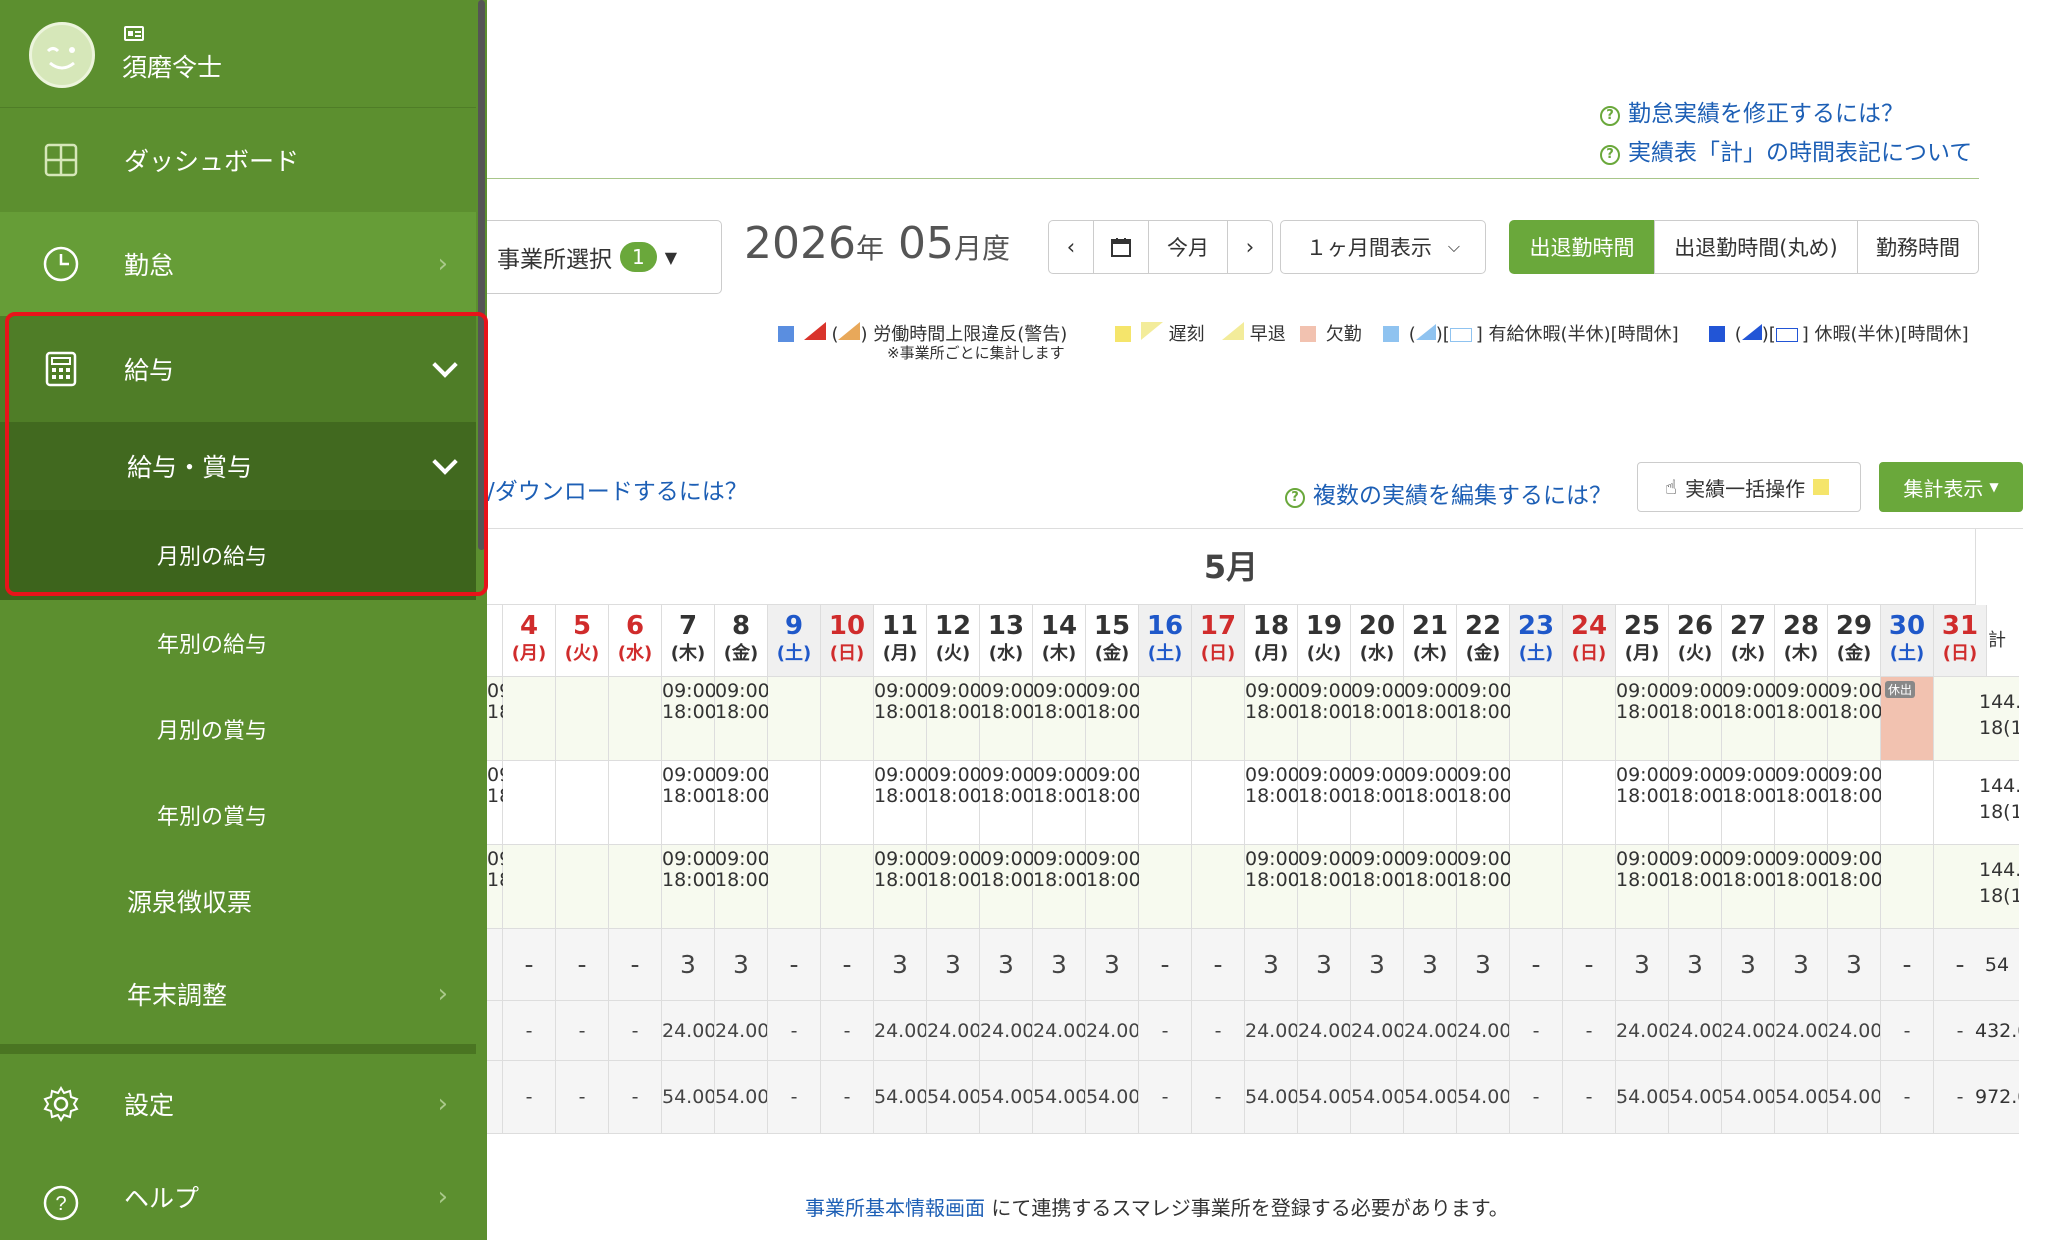 This screenshot has height=1240, width=2048. Describe the element at coordinates (1951, 487) in the screenshot. I see `summary-button: 集計表示 ▼` at that location.